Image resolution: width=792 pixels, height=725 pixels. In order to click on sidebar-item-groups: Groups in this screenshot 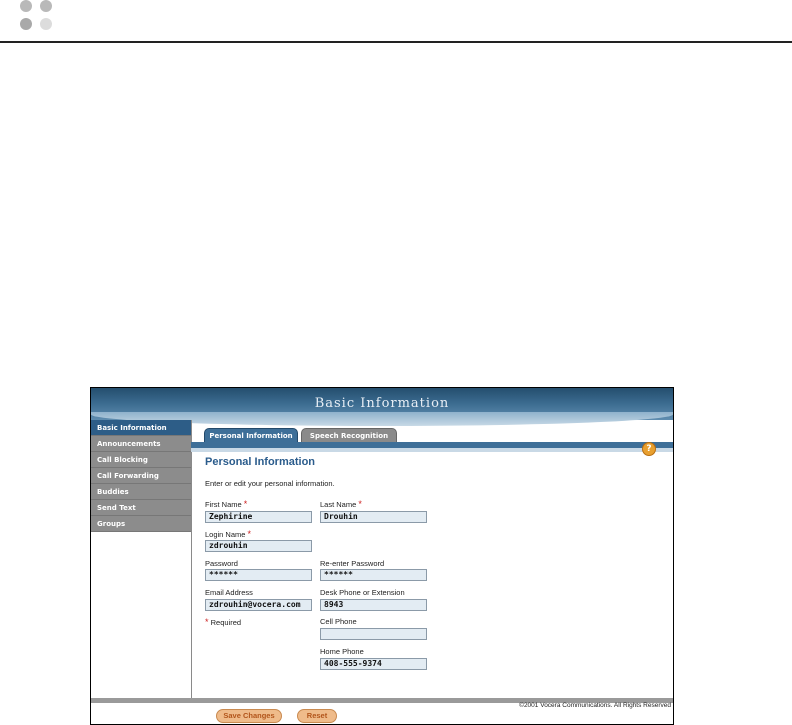, I will do `click(141, 524)`.